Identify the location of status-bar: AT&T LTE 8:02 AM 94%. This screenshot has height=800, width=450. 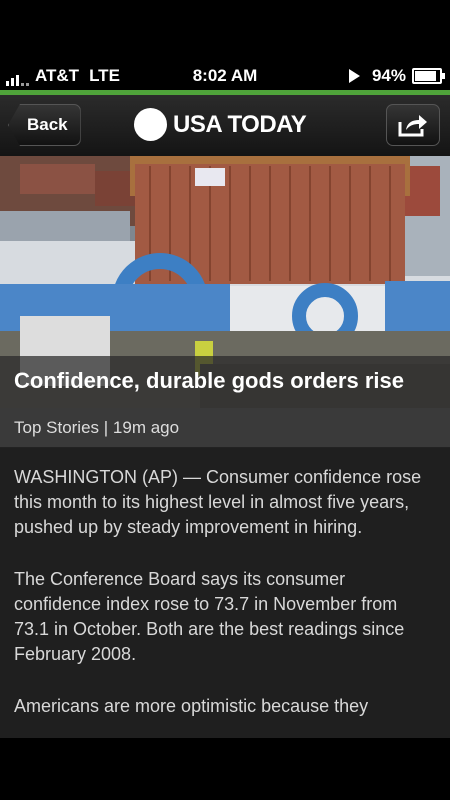
(225, 76).